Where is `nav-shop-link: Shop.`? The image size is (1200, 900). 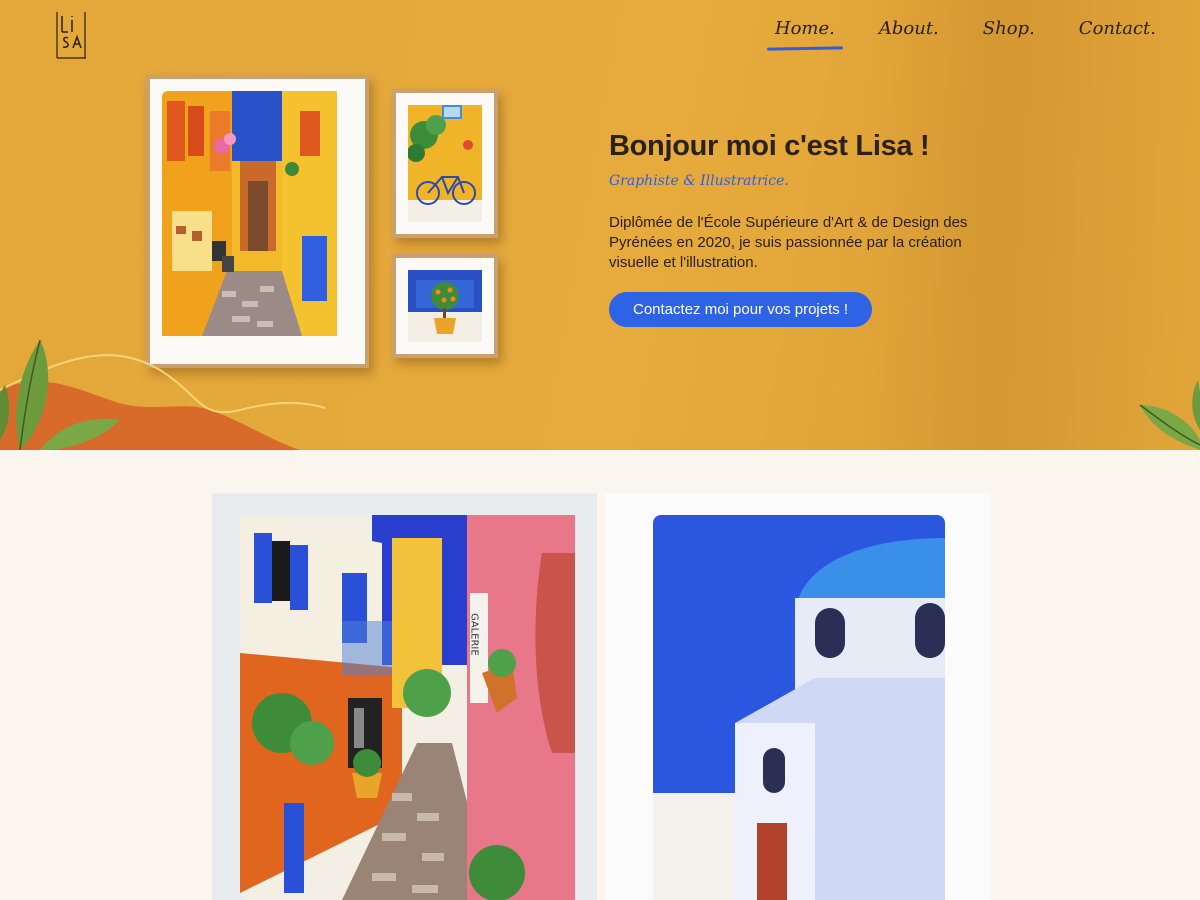 nav-shop-link: Shop. is located at coordinates (1009, 34).